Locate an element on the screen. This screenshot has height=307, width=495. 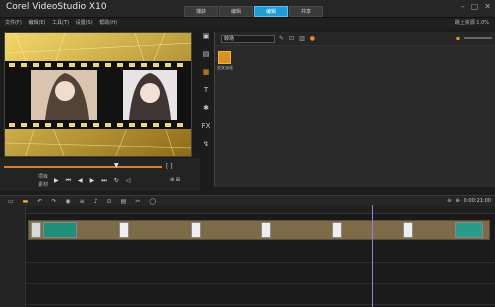
playback-controls: ▼ 项目 素材 ▶ ⏮ ◀ ▶ ⏭ ↻ ◁ [ ] ⊕ ⊞ is located at coordinates (100, 174).